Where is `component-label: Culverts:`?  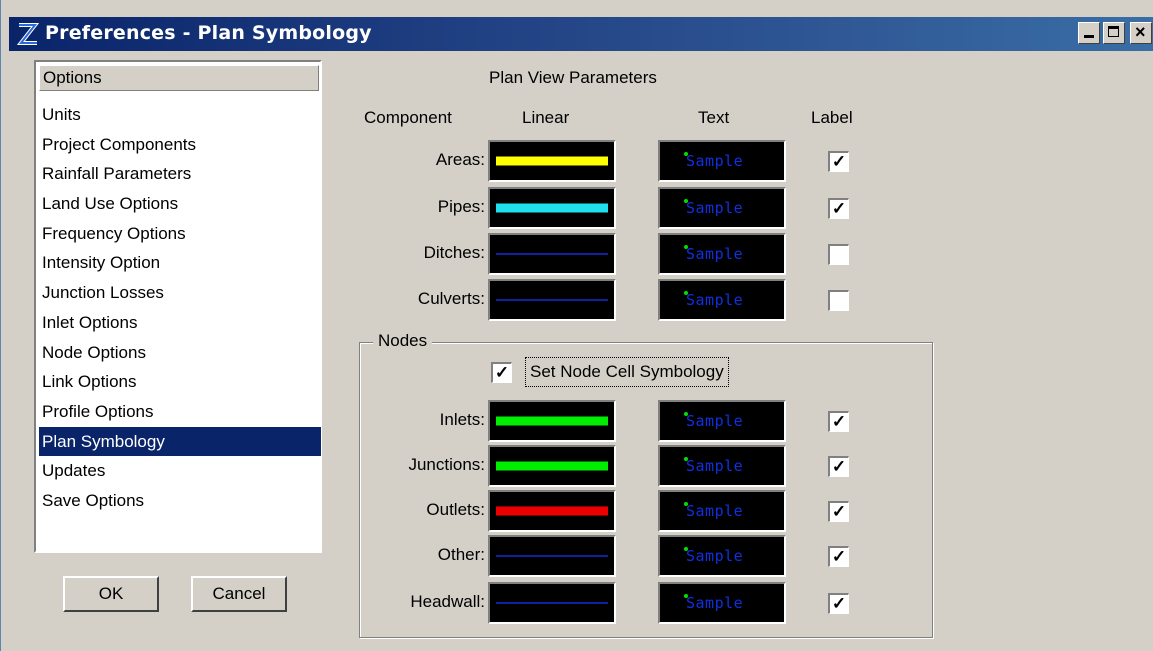
component-label: Culverts: is located at coordinates (451, 298).